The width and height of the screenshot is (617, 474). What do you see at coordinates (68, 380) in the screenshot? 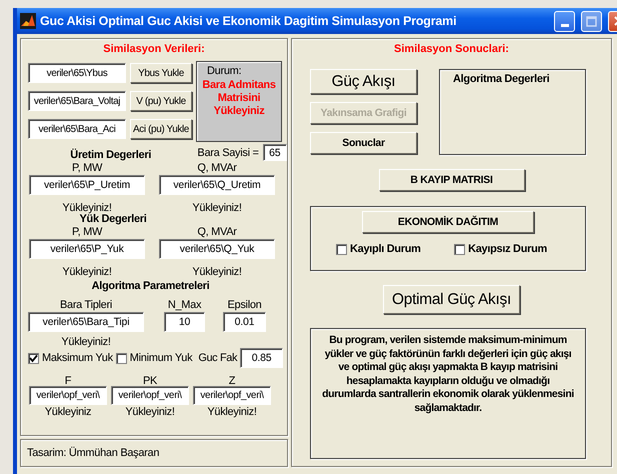
I see `field-label: F` at bounding box center [68, 380].